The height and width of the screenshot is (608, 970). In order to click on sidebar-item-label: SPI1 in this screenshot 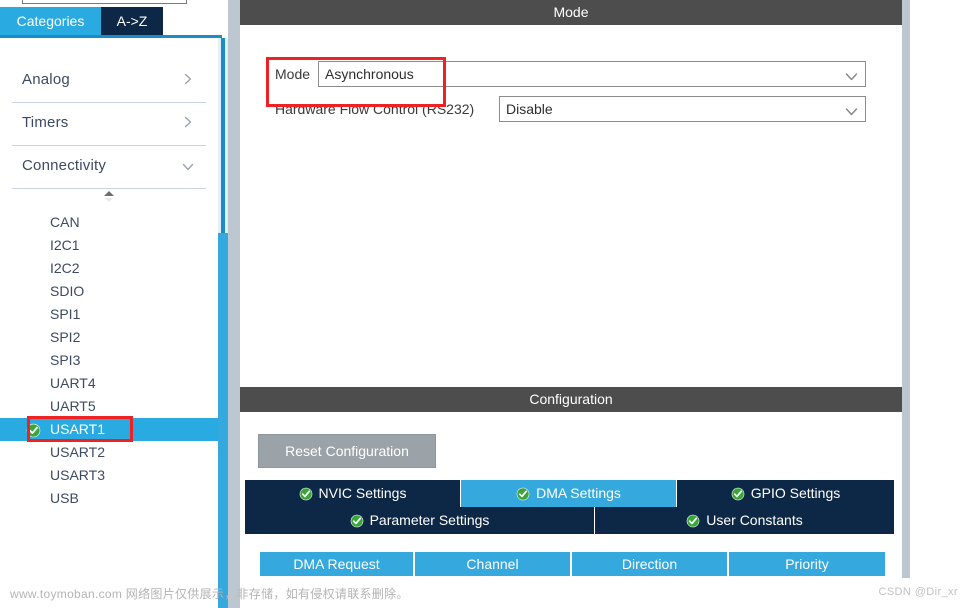, I will do `click(65, 314)`.